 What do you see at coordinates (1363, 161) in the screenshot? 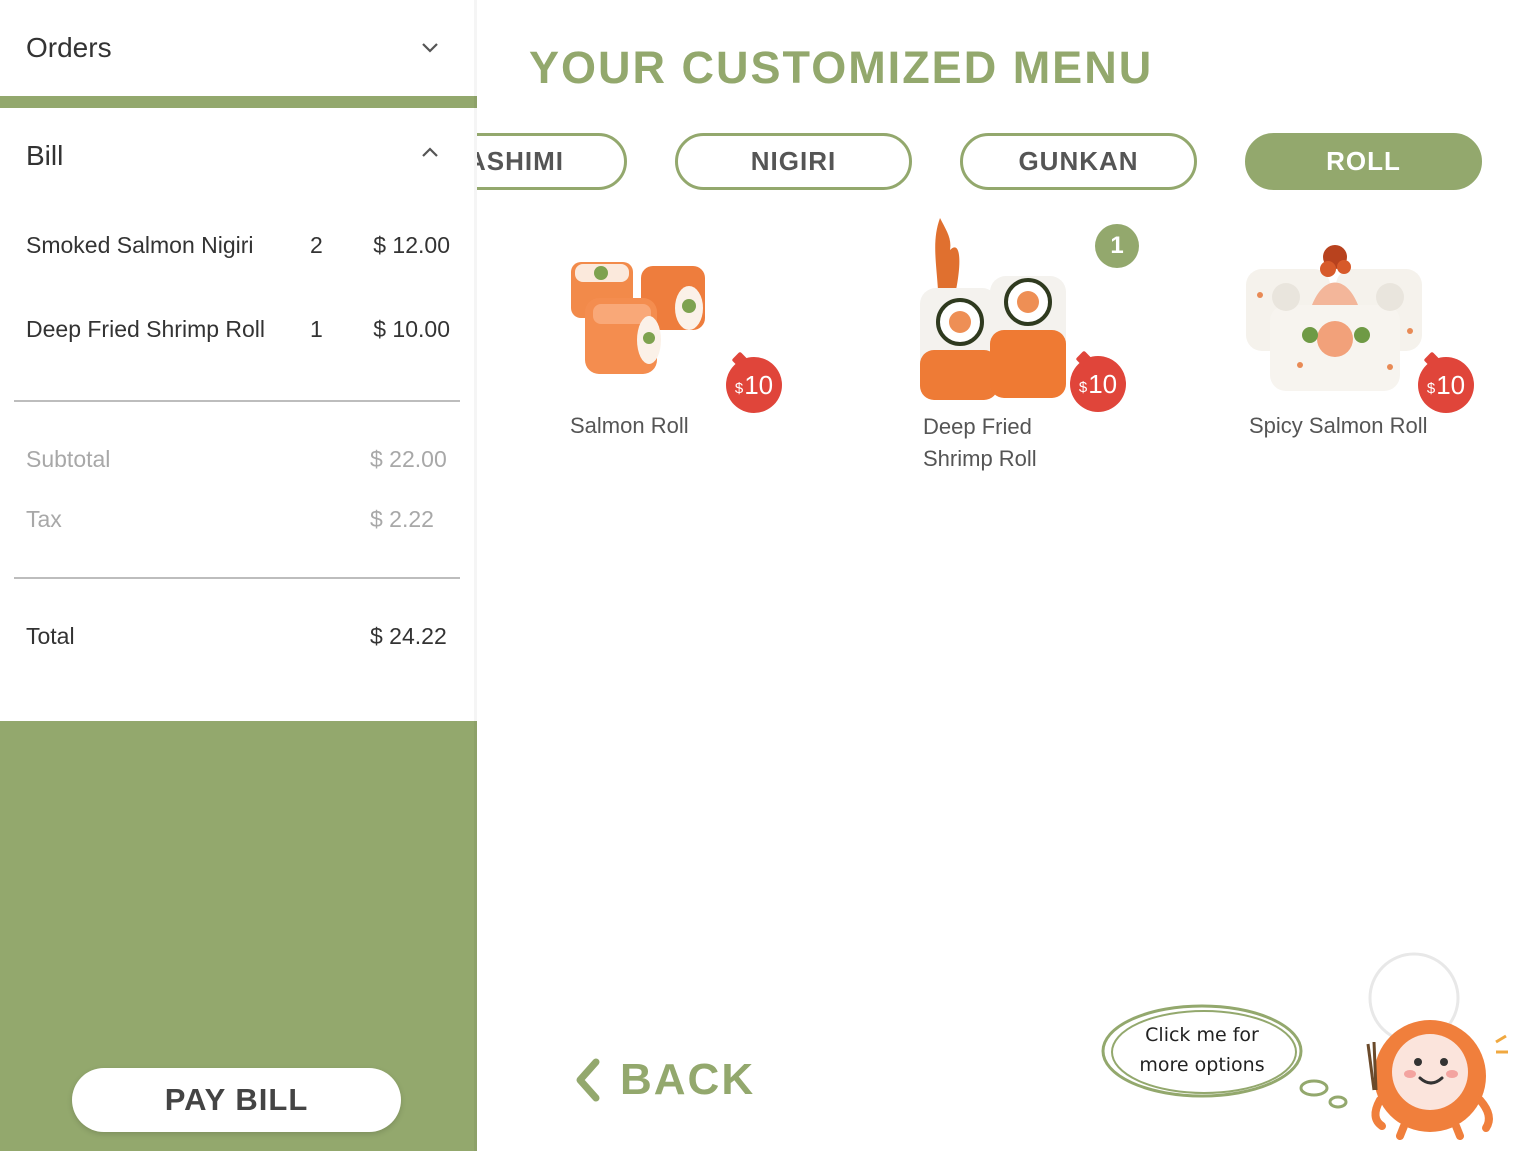
I see `tab-roll: ROLL` at bounding box center [1363, 161].